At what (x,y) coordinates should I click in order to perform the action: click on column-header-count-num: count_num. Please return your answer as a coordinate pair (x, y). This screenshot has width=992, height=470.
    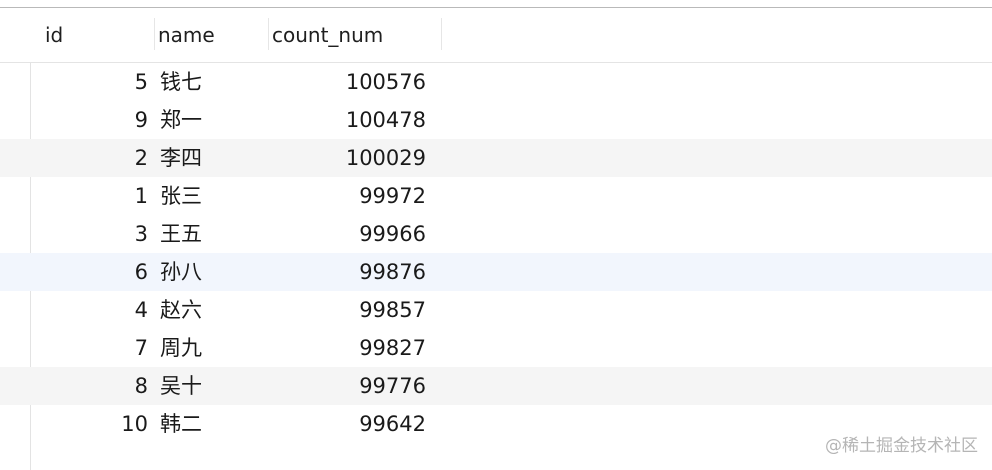
    Looking at the image, I should click on (355, 35).